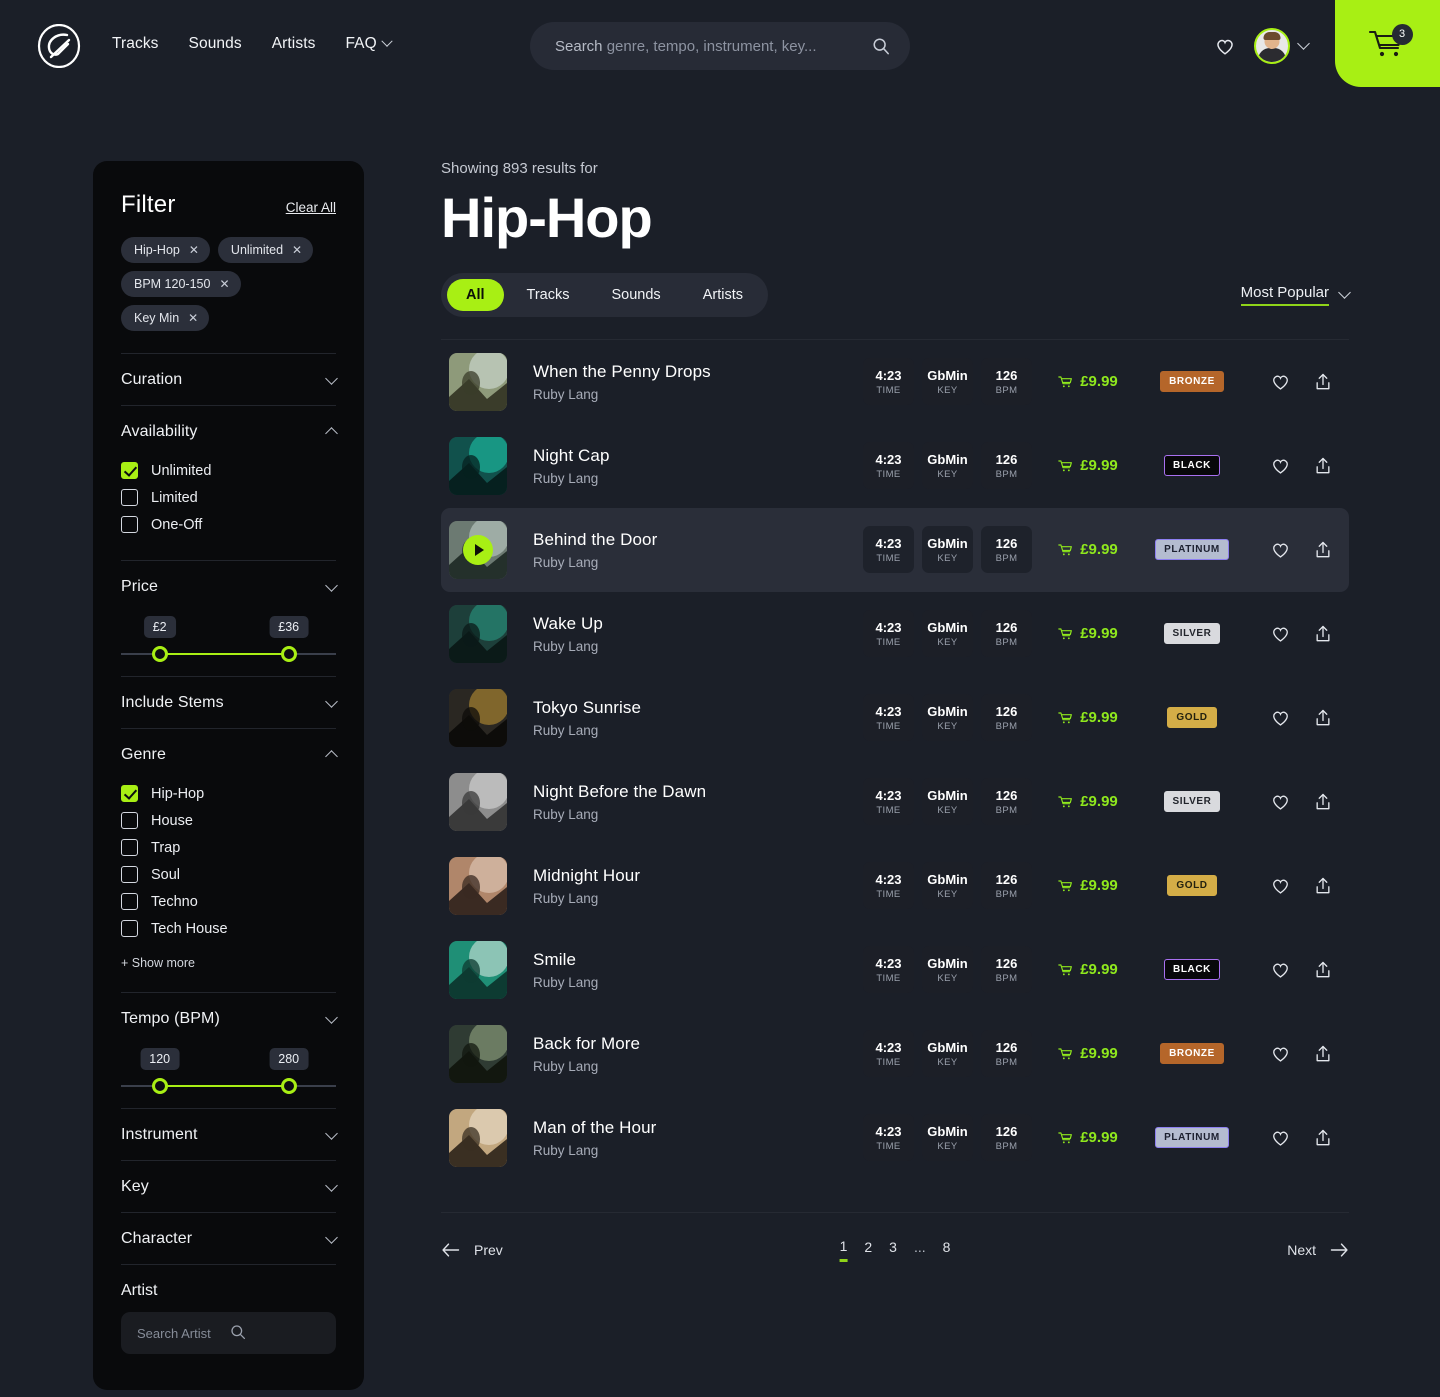 This screenshot has height=1397, width=1440. I want to click on tab-sounds: Sounds, so click(636, 295).